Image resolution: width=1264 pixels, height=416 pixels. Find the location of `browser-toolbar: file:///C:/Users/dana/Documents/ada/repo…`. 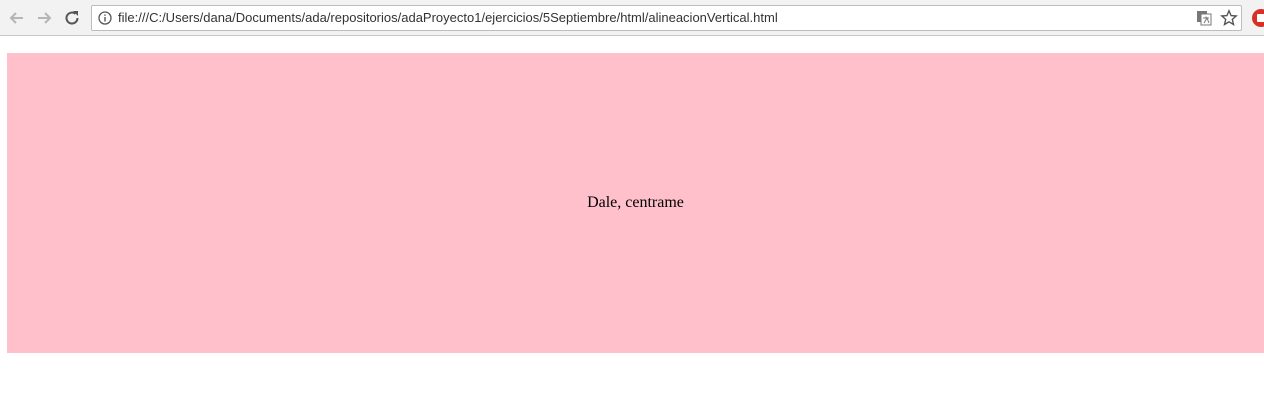

browser-toolbar: file:///C:/Users/dana/Documents/ada/repo… is located at coordinates (632, 18).